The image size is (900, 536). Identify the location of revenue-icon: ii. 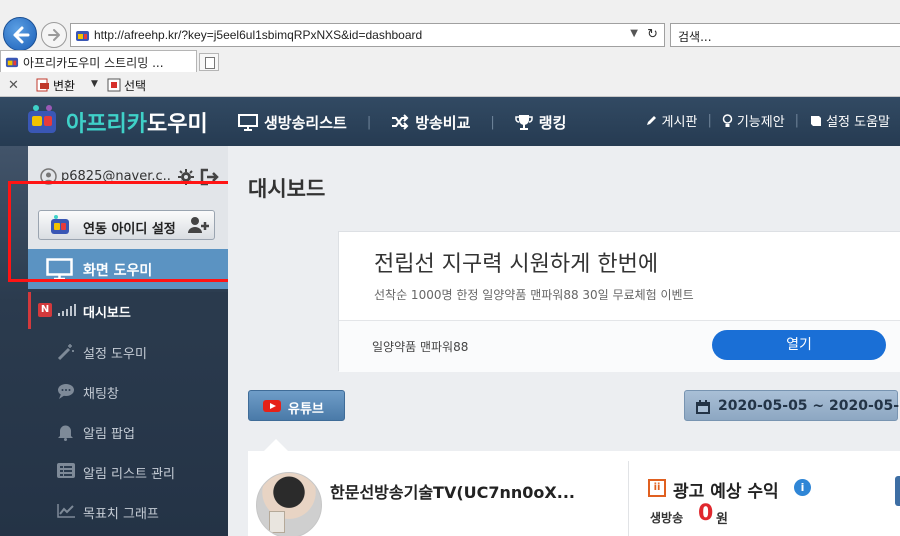
(657, 488).